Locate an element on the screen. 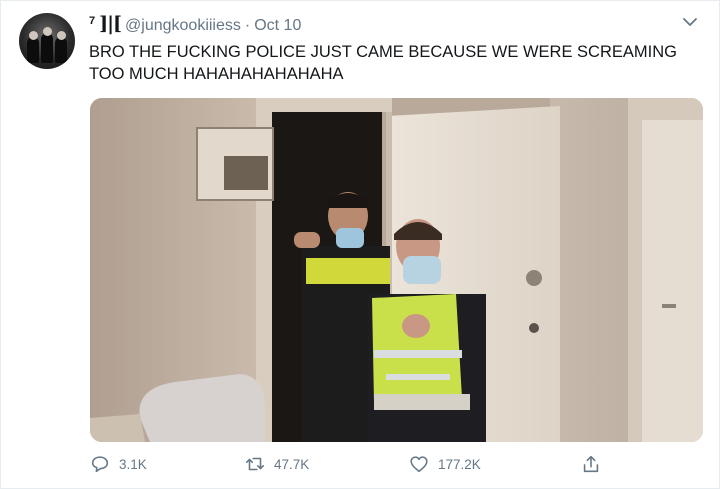 The height and width of the screenshot is (489, 720). like-button: 177.2K is located at coordinates (444, 464).